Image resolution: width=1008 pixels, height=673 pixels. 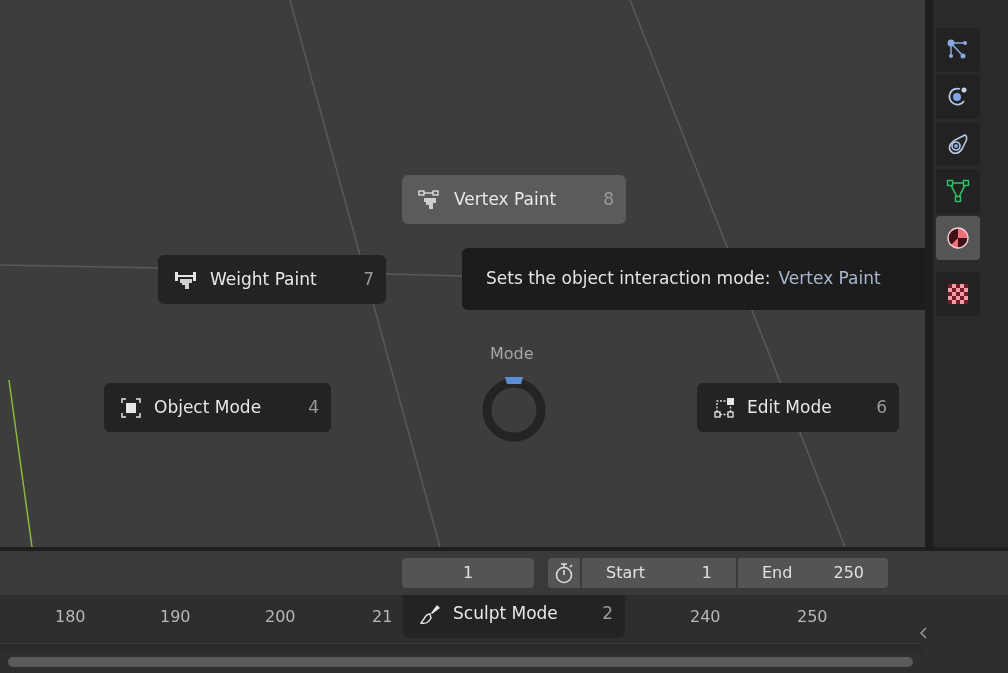 What do you see at coordinates (813, 573) in the screenshot?
I see `end-frame-field: End 250` at bounding box center [813, 573].